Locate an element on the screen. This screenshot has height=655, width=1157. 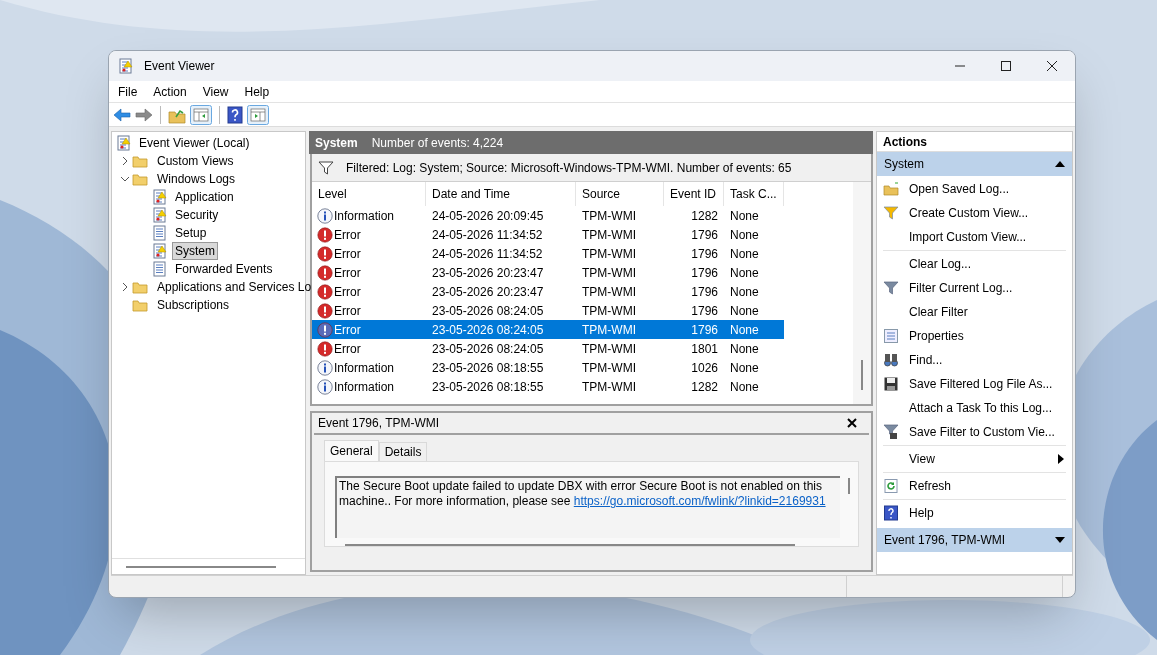
help-icon is located at coordinates (235, 114).